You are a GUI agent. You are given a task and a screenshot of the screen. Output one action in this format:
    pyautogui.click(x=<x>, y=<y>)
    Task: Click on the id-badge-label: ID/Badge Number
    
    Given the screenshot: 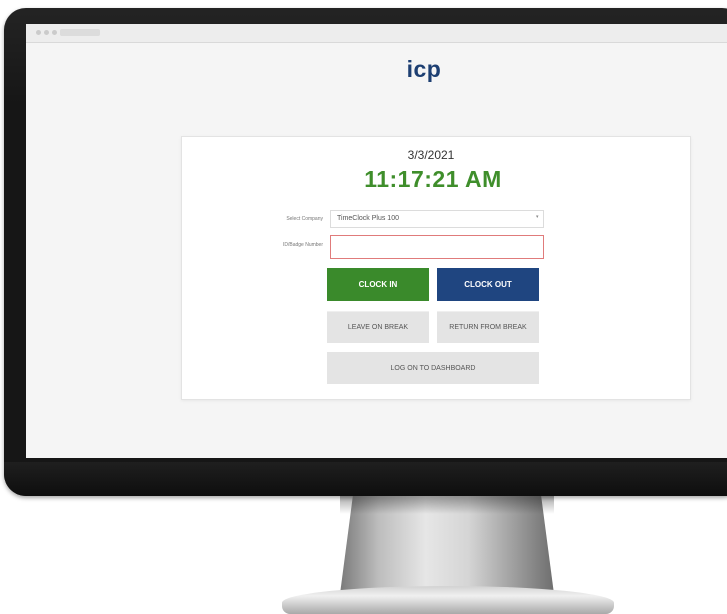 What is the action you would take?
    pyautogui.click(x=302, y=245)
    